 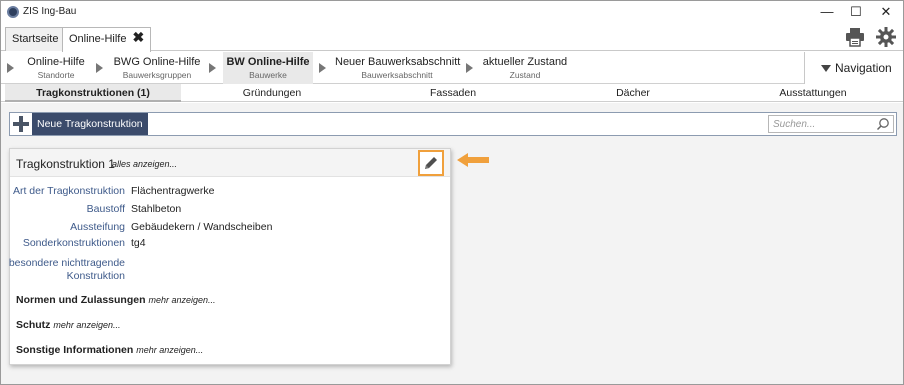 I want to click on tab-gruendungen: Gründungen, so click(x=272, y=93).